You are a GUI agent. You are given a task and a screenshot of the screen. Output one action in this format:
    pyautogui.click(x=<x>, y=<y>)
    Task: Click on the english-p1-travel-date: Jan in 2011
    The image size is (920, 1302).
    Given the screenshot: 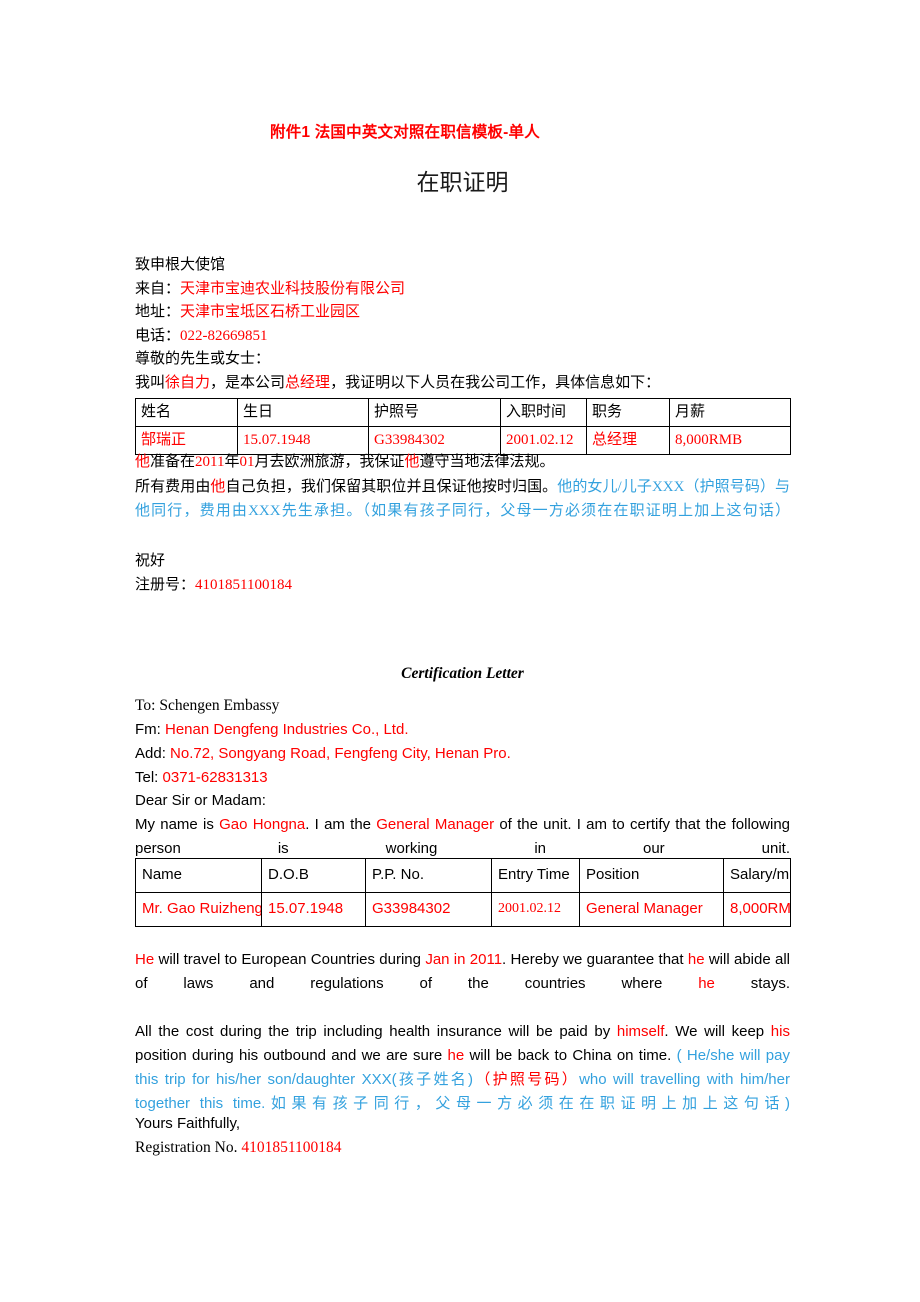 What is the action you would take?
    pyautogui.click(x=464, y=959)
    